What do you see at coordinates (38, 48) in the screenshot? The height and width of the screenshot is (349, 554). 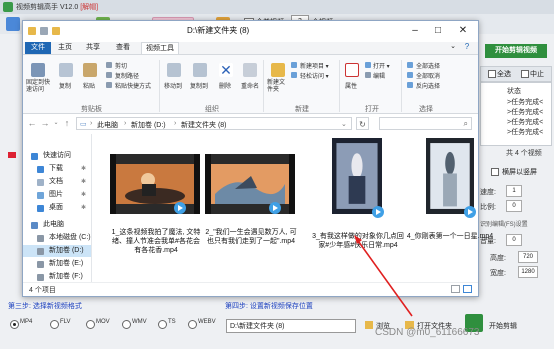 I see `tab-file: 文件` at bounding box center [38, 48].